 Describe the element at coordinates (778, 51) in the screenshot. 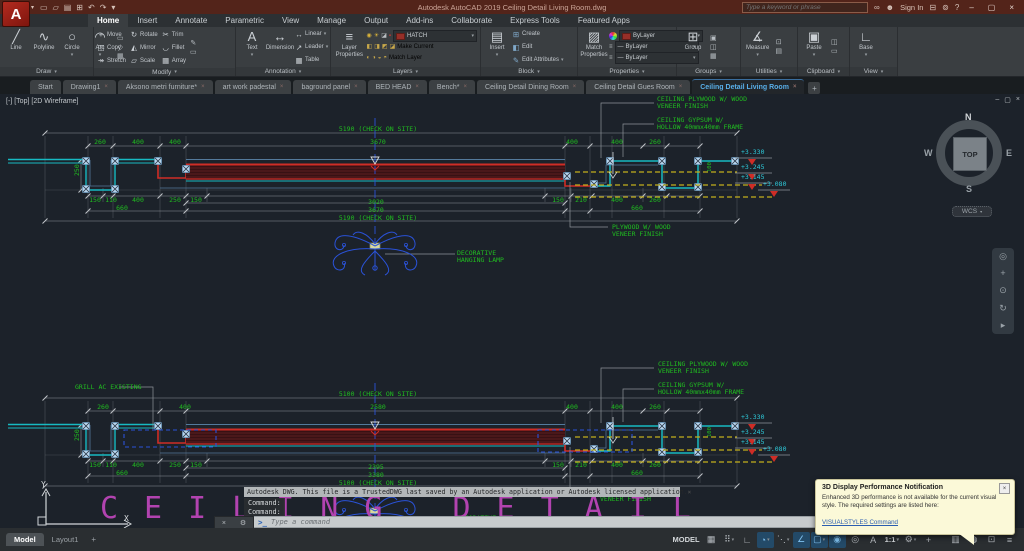

I see `id-point-icon: ▤` at that location.